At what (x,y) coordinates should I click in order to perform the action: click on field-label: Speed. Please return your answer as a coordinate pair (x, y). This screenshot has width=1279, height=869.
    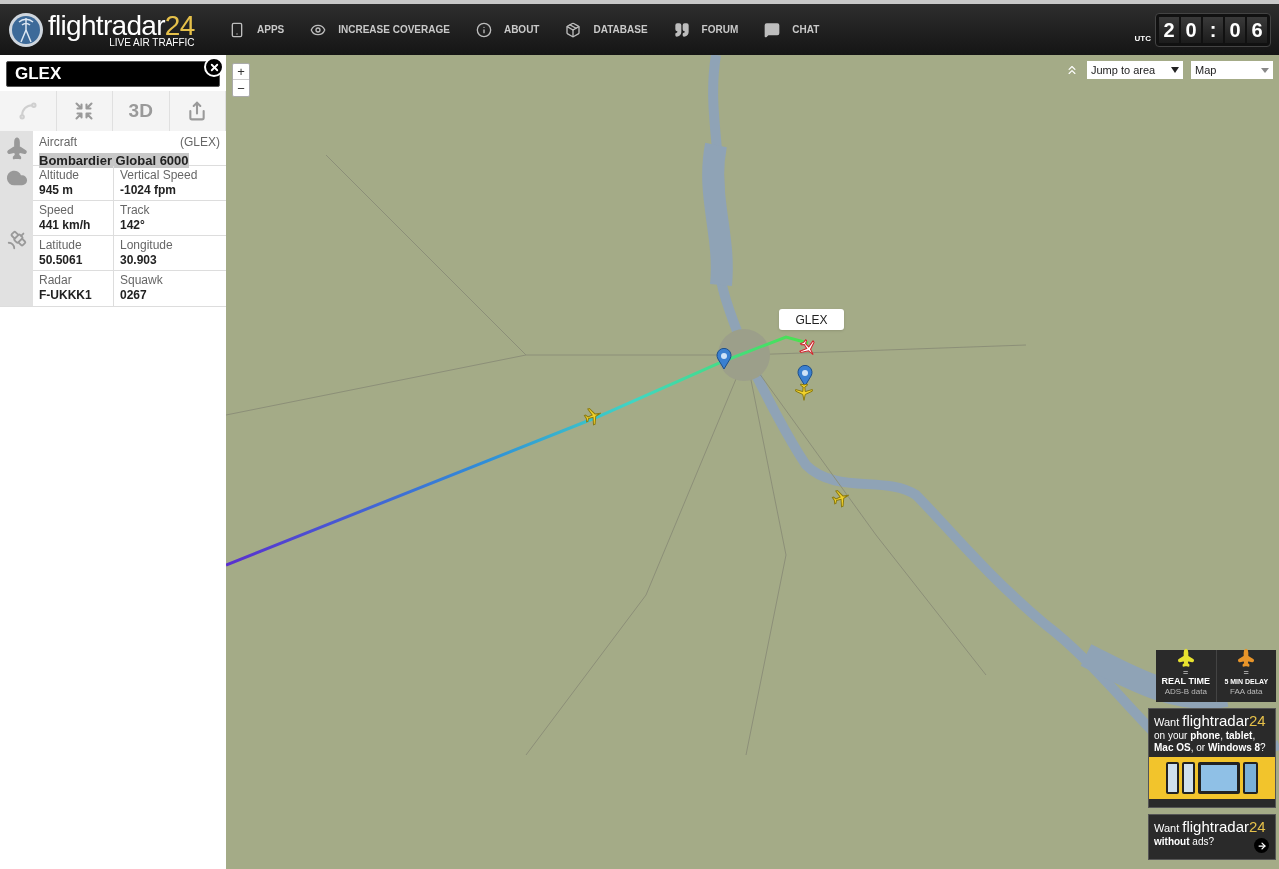
    Looking at the image, I should click on (57, 210).